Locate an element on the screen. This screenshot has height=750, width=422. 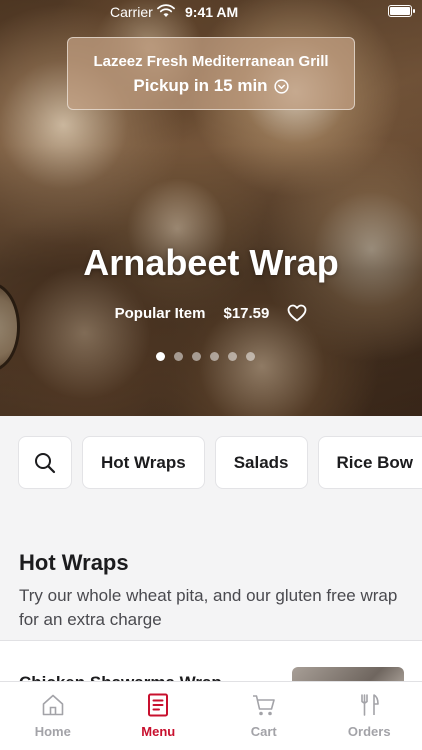
tab-bar: Home Menu Cart Orders is located at coordinates (211, 715).